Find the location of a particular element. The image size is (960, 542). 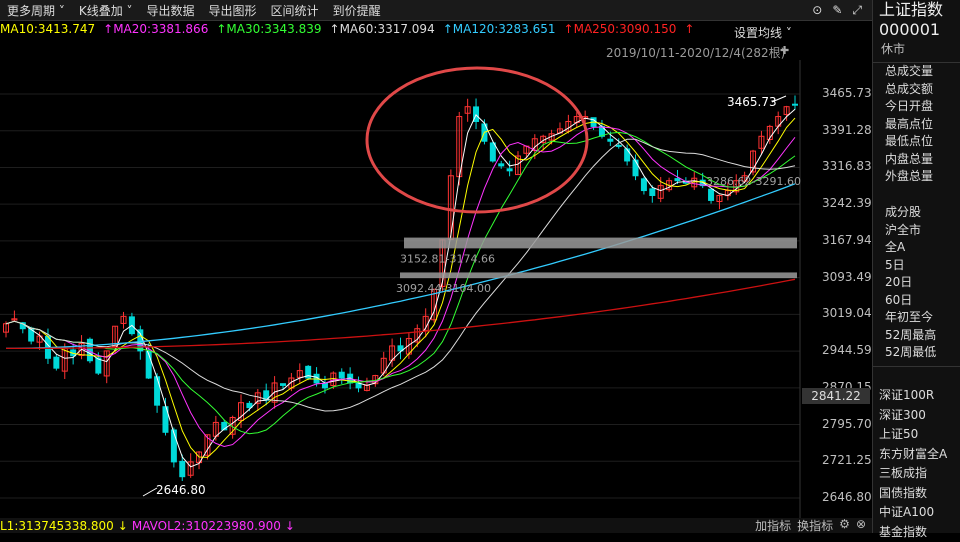

stats-list: 总成交量总成交额今日开盘最高点位最低点位内盘总量外盘总量 is located at coordinates (916, 124).